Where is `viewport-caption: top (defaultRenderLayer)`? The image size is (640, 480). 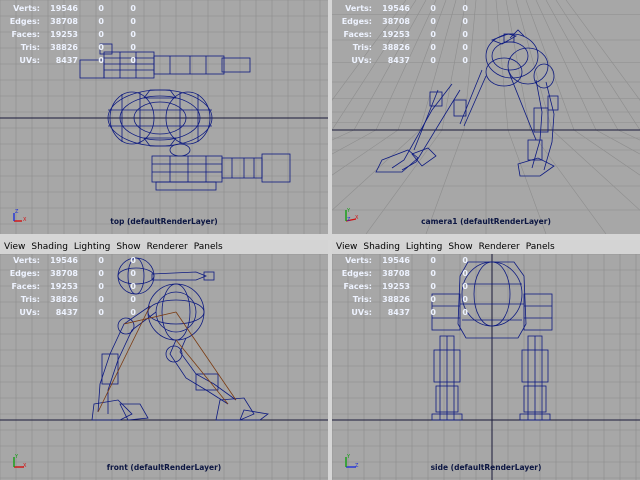 viewport-caption: top (defaultRenderLayer) is located at coordinates (164, 221).